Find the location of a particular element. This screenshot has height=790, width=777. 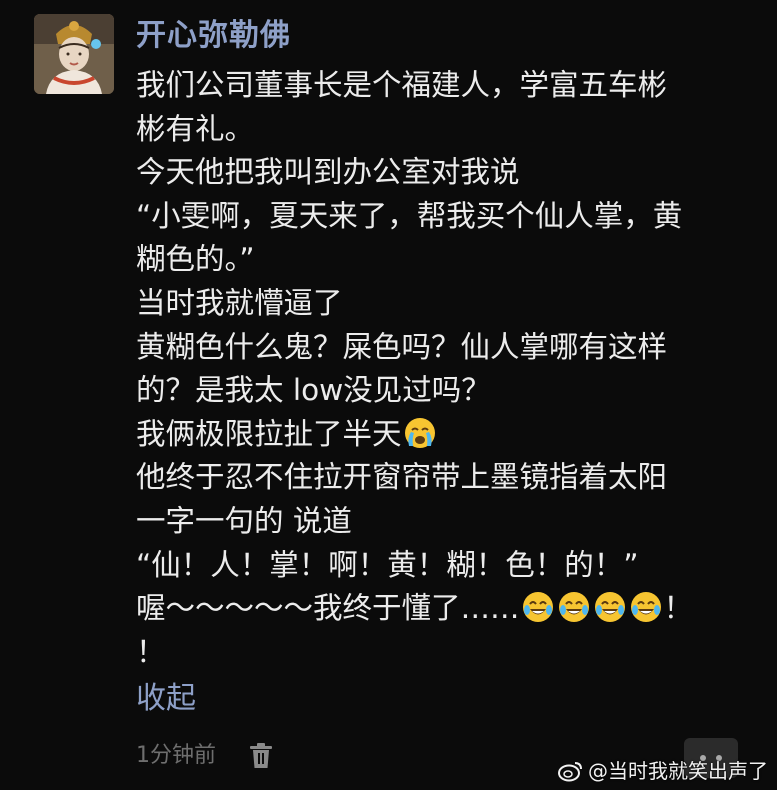

loudly-crying-emoji-icon is located at coordinates (419, 432).